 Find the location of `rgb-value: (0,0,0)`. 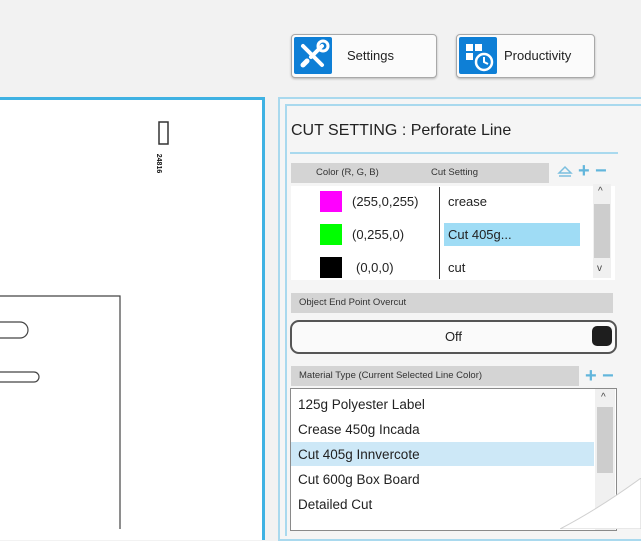

rgb-value: (0,0,0) is located at coordinates (375, 267).